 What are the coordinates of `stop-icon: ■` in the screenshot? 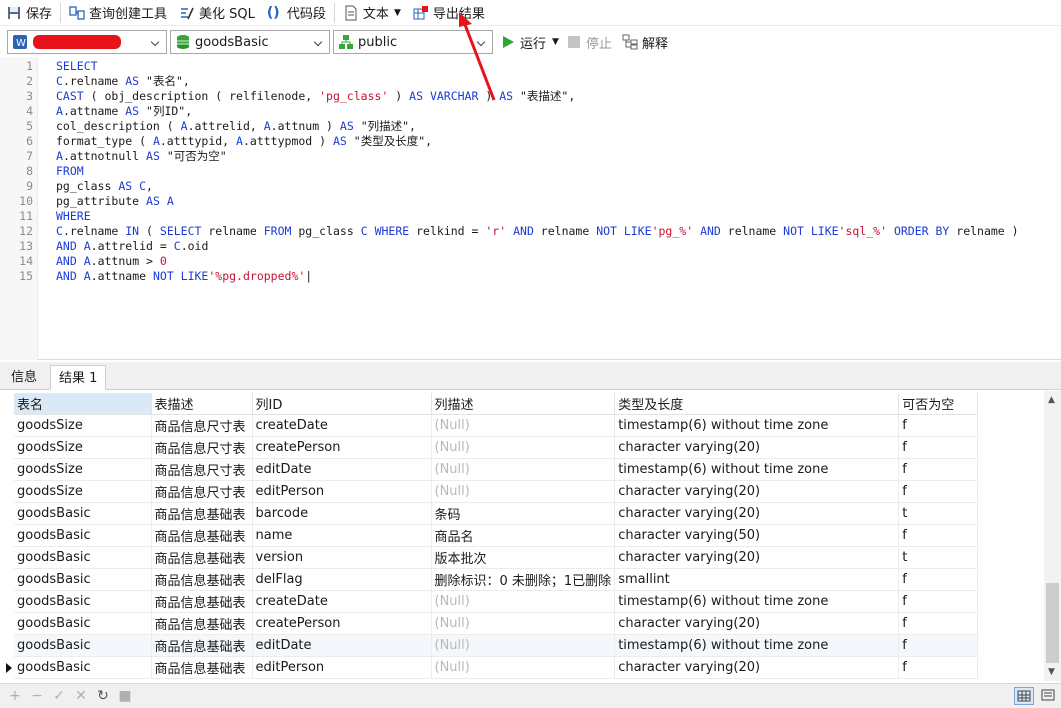 It's located at (125, 696).